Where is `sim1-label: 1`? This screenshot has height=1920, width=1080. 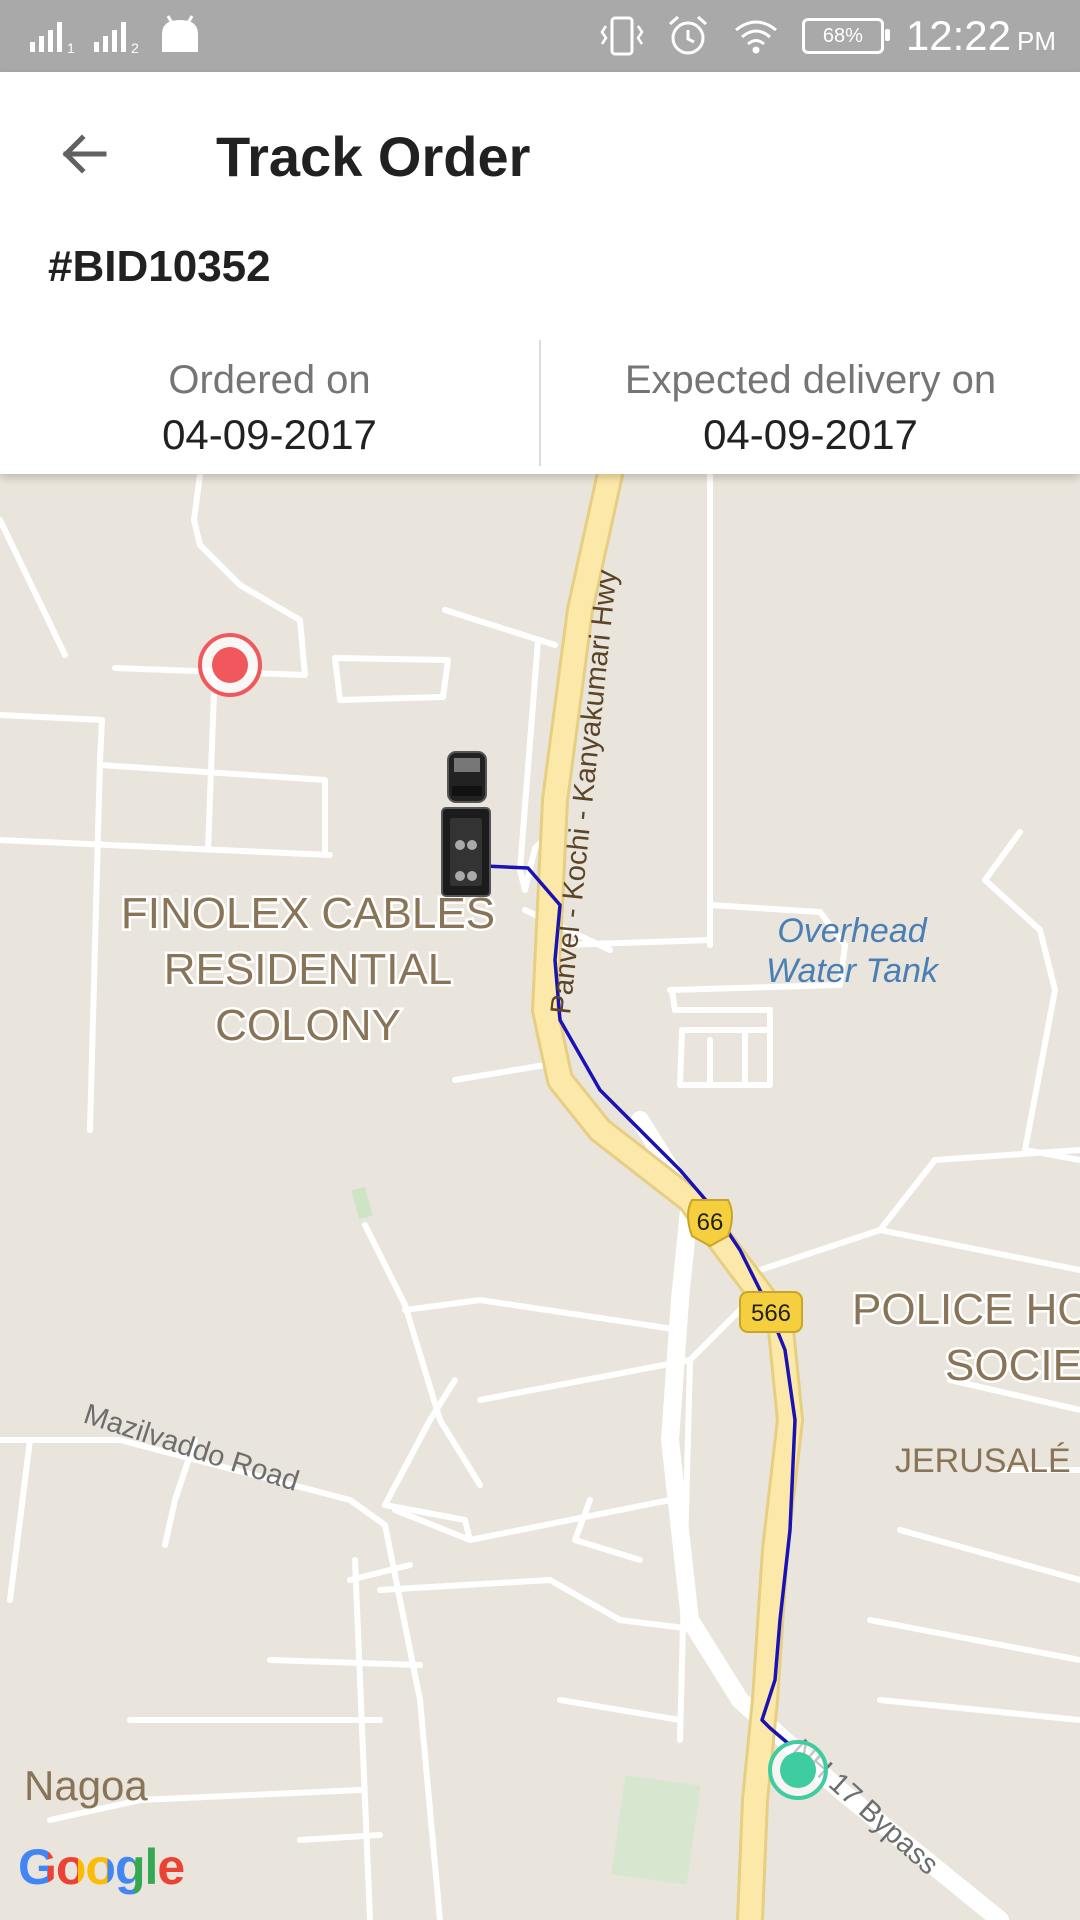 sim1-label: 1 is located at coordinates (71, 47).